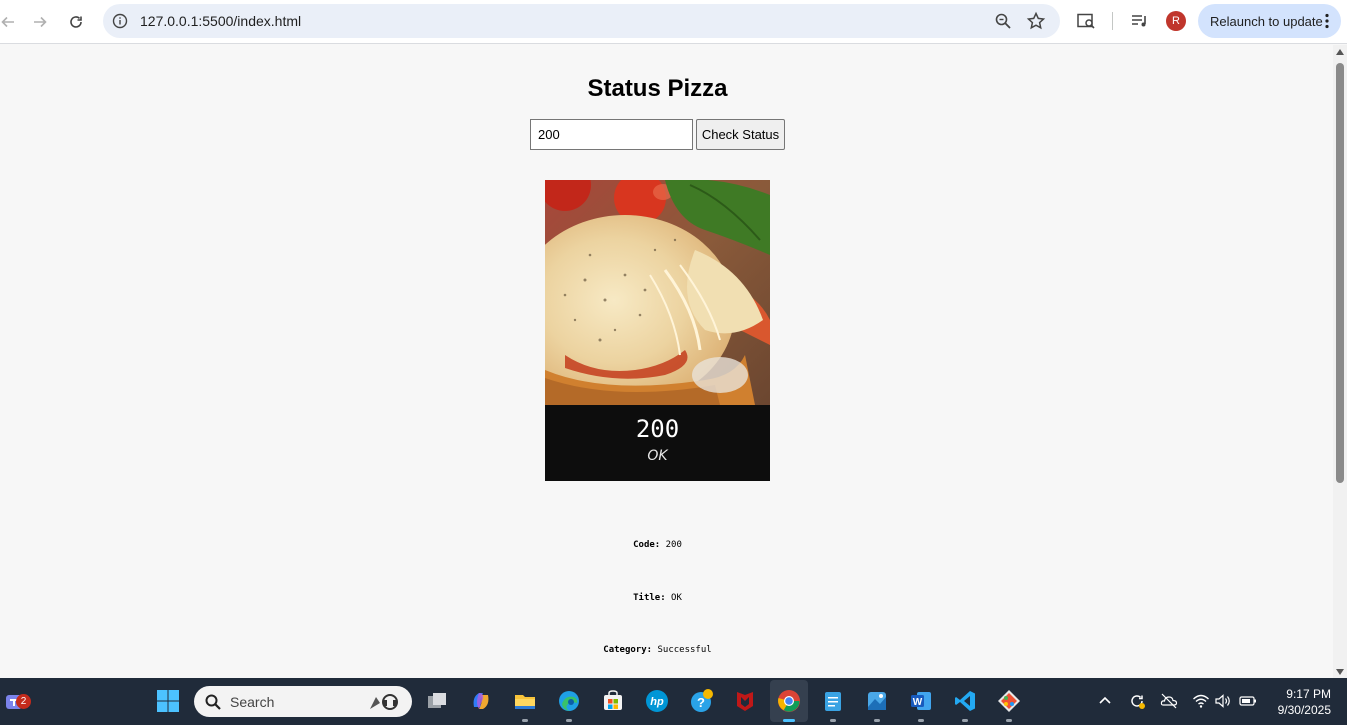 This screenshot has height=725, width=1347. Describe the element at coordinates (684, 650) in the screenshot. I see `detail-value: Successful` at that location.